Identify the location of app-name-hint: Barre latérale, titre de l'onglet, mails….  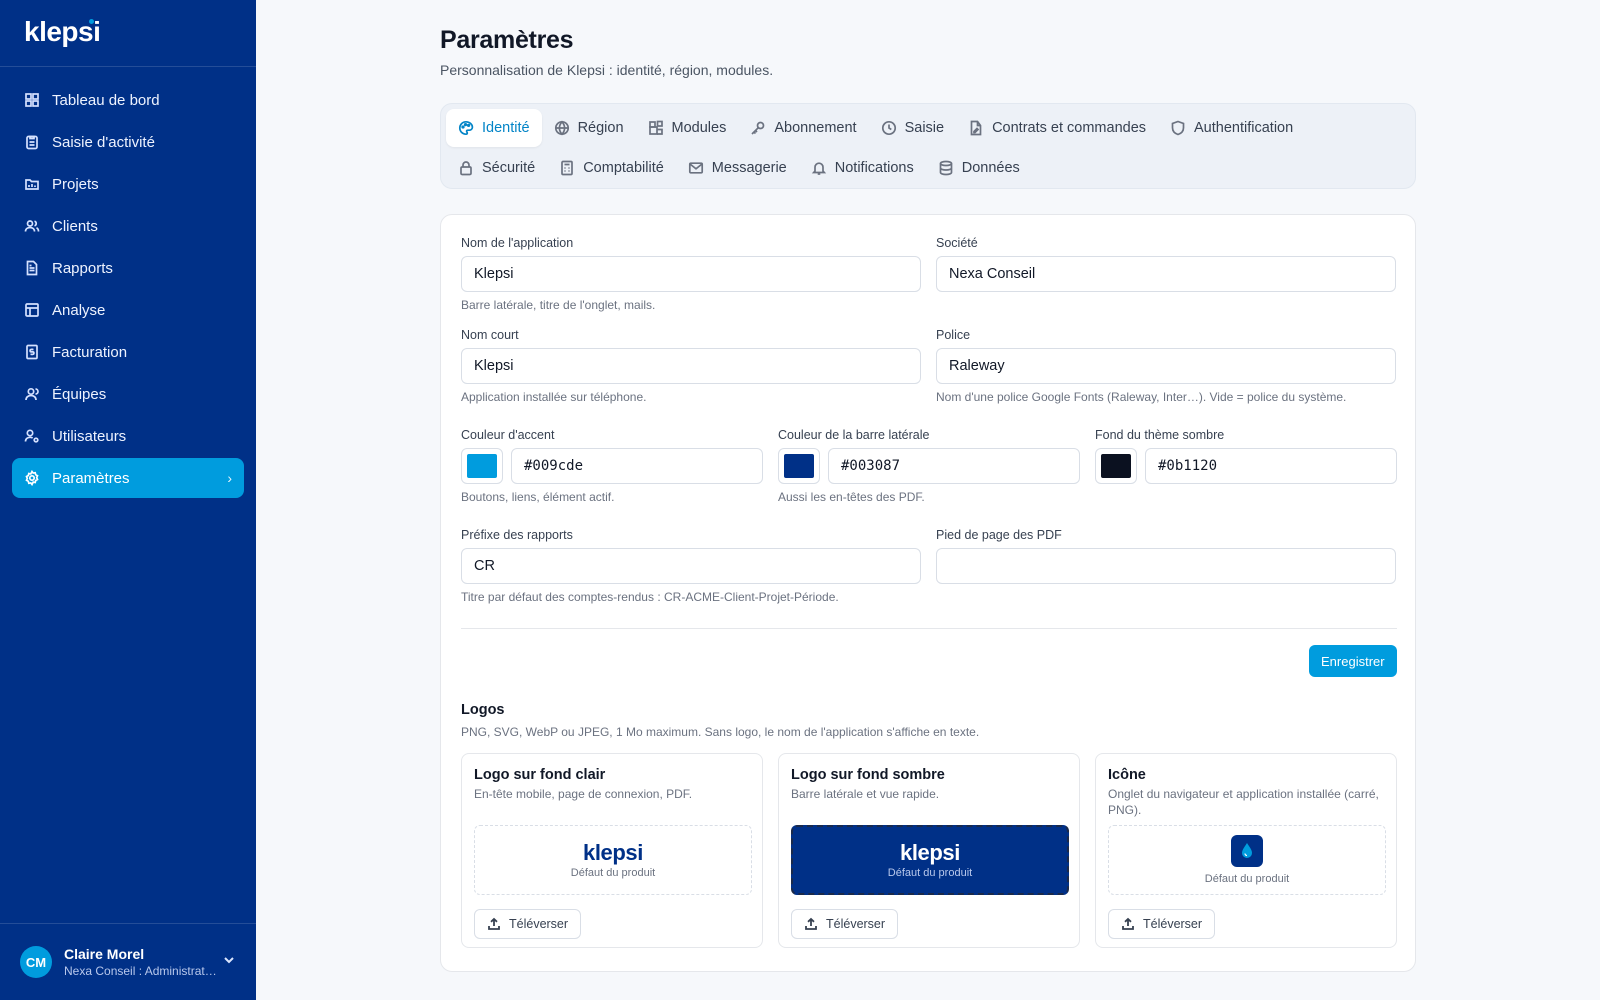
(558, 305).